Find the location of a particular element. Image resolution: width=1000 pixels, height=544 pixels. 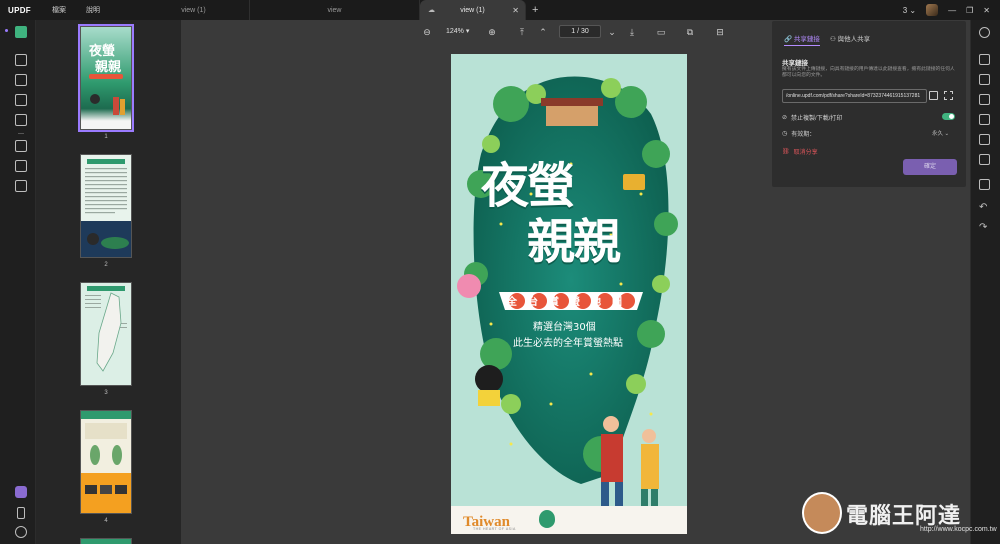

disable-copy-row: ⊘ 禁止複製/下載/打印 is located at coordinates (812, 117).